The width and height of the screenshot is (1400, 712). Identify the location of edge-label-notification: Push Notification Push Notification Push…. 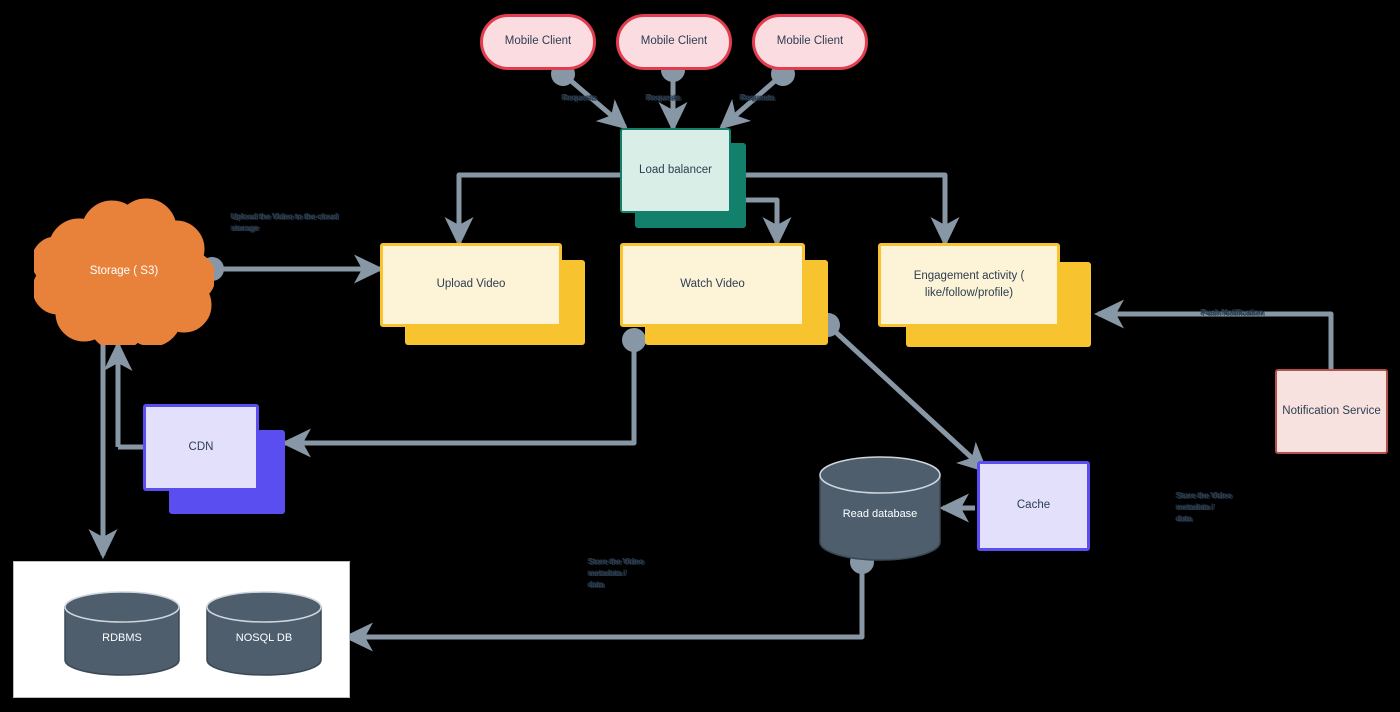
(1232, 312).